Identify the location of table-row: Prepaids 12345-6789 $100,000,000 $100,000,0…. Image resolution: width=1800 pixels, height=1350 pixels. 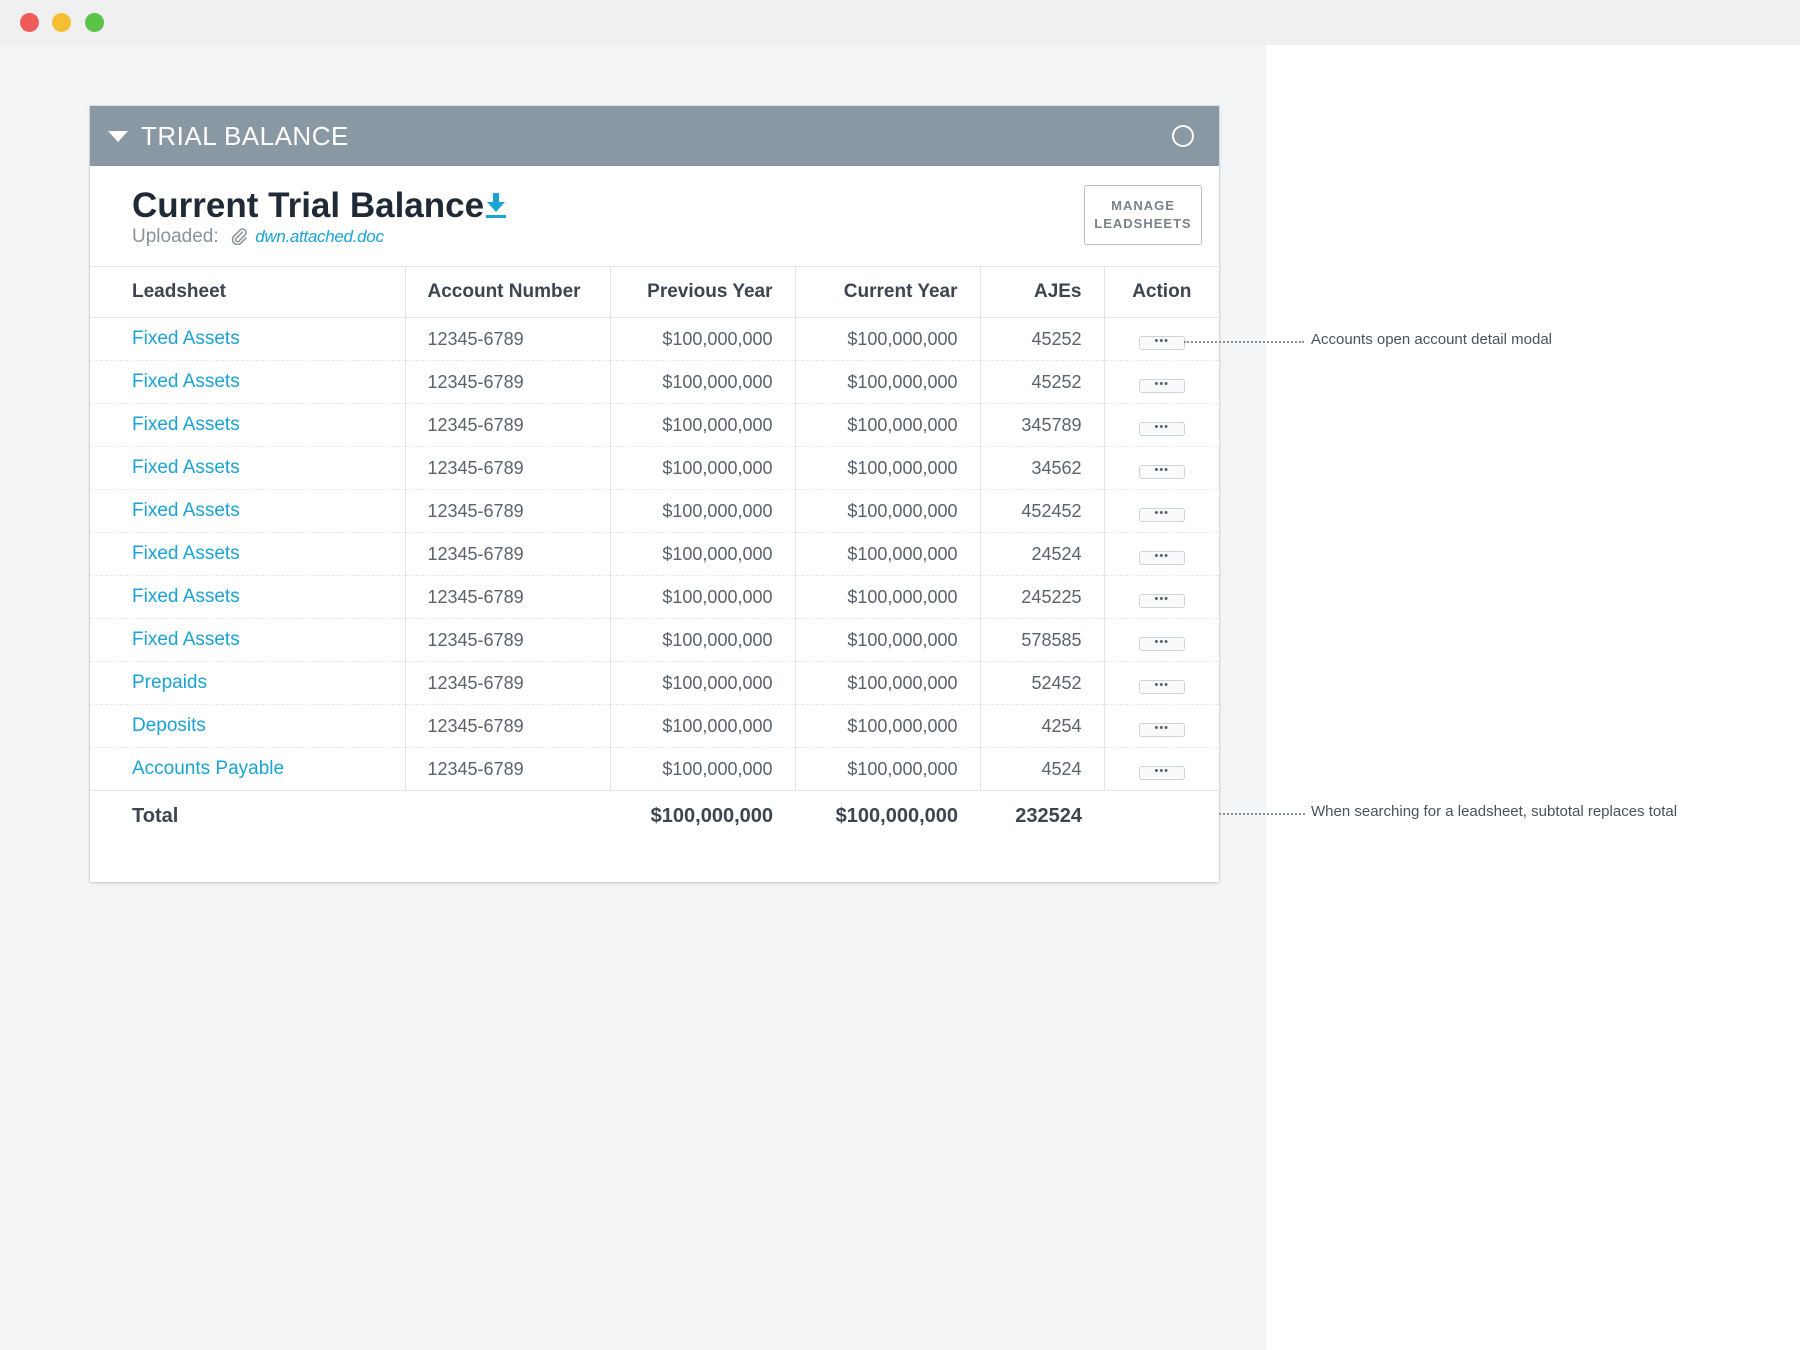
(654, 683).